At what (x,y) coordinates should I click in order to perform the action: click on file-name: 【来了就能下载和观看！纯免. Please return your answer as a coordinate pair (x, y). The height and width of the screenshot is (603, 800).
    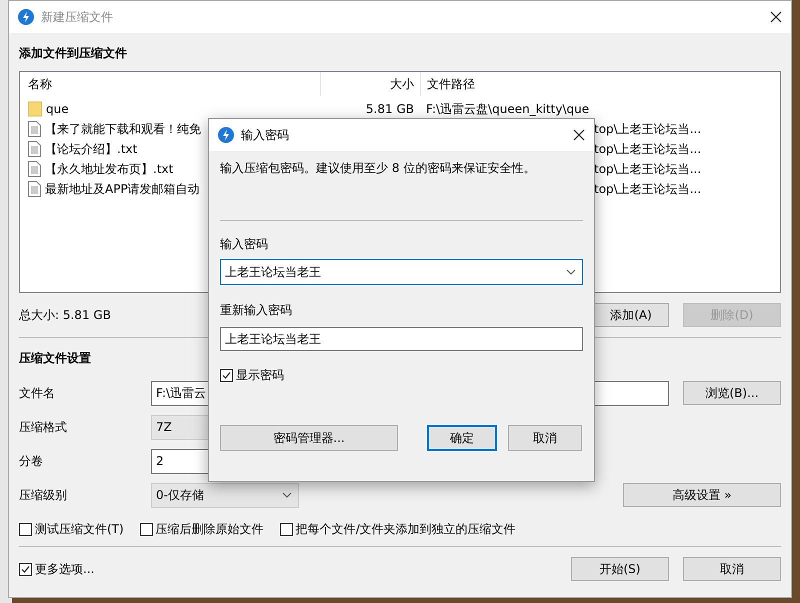
    Looking at the image, I should click on (123, 129).